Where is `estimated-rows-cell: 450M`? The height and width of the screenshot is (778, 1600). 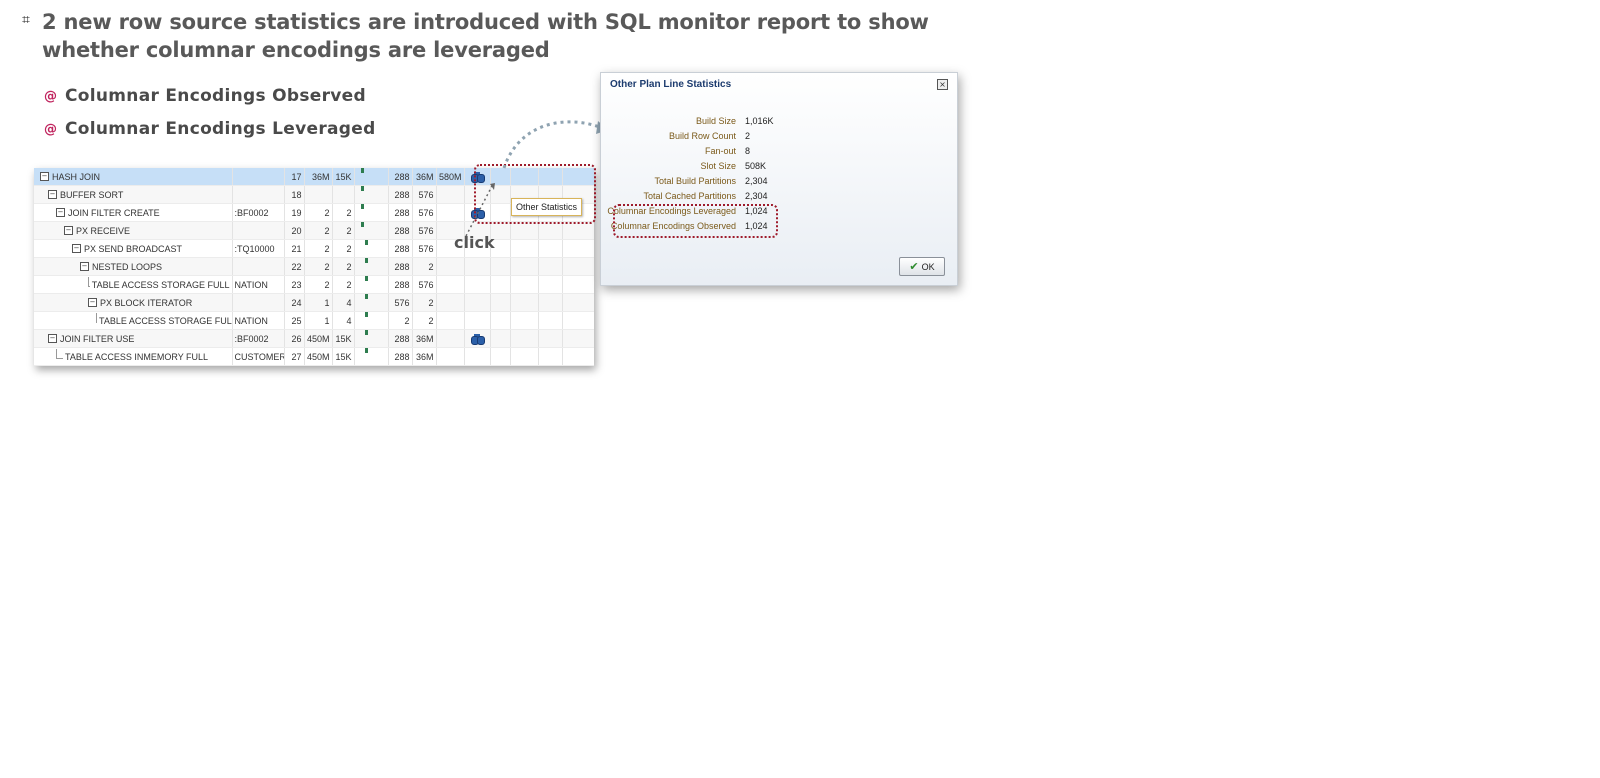
estimated-rows-cell: 450M is located at coordinates (318, 338).